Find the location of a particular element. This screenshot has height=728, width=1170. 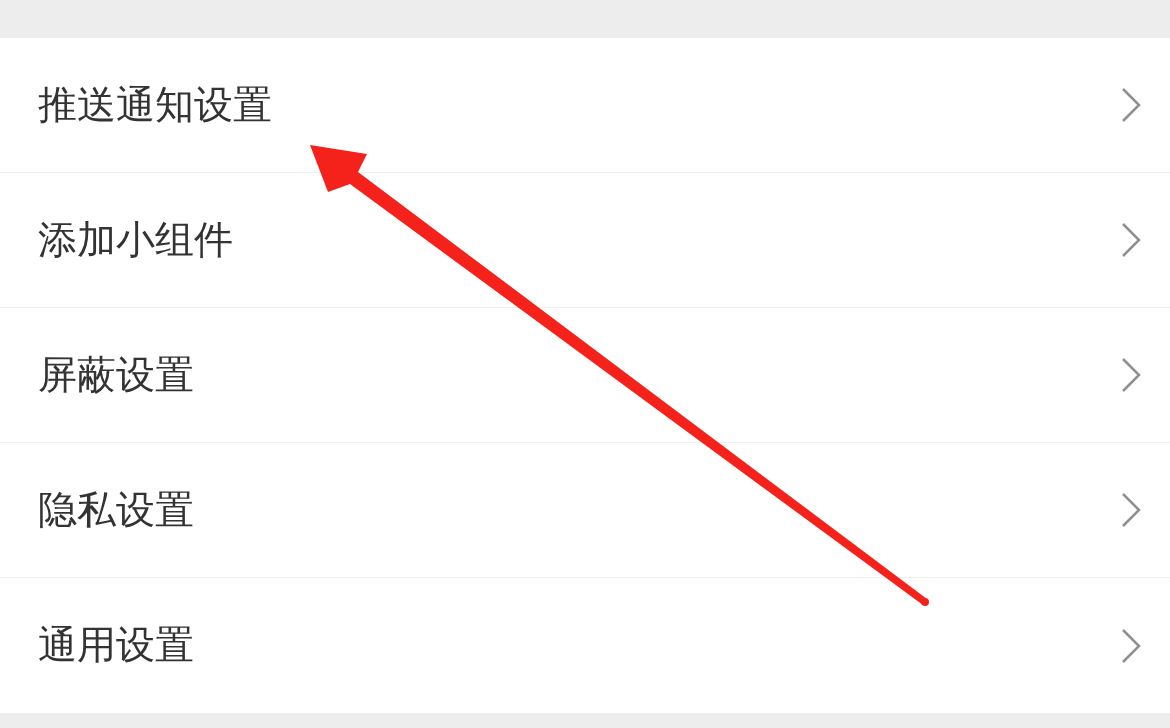

row-label: 添加小组件 is located at coordinates (135, 239).